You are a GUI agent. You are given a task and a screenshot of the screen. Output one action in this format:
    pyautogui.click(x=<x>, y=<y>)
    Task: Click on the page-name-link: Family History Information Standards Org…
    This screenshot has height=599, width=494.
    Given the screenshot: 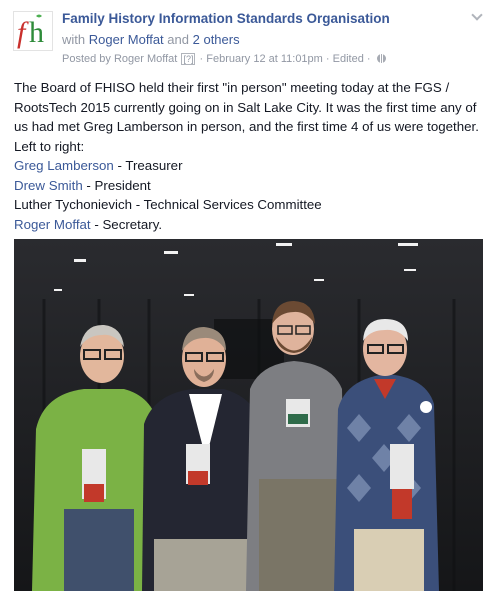 What is the action you would take?
    pyautogui.click(x=226, y=18)
    